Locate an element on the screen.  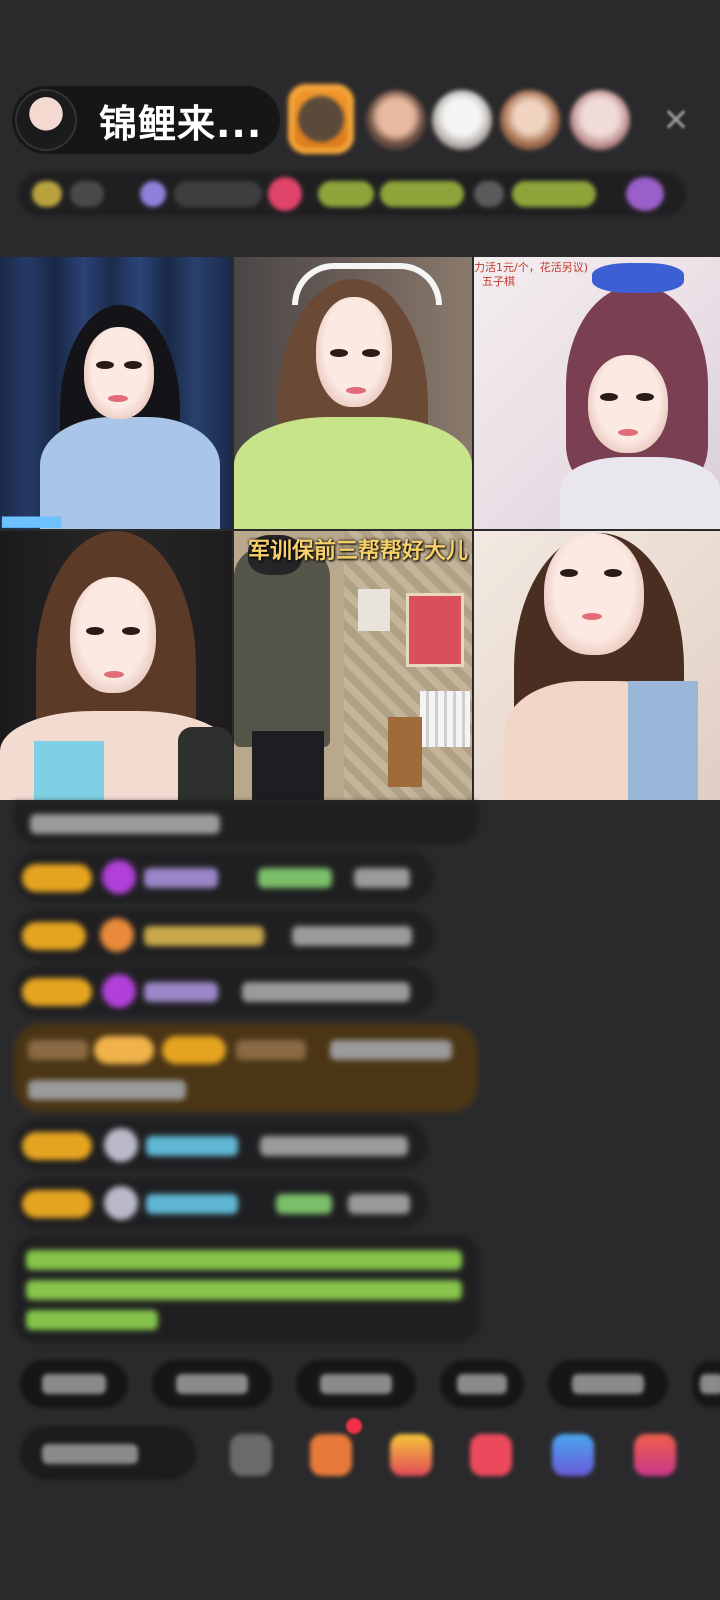
radiator is located at coordinates (445, 719).